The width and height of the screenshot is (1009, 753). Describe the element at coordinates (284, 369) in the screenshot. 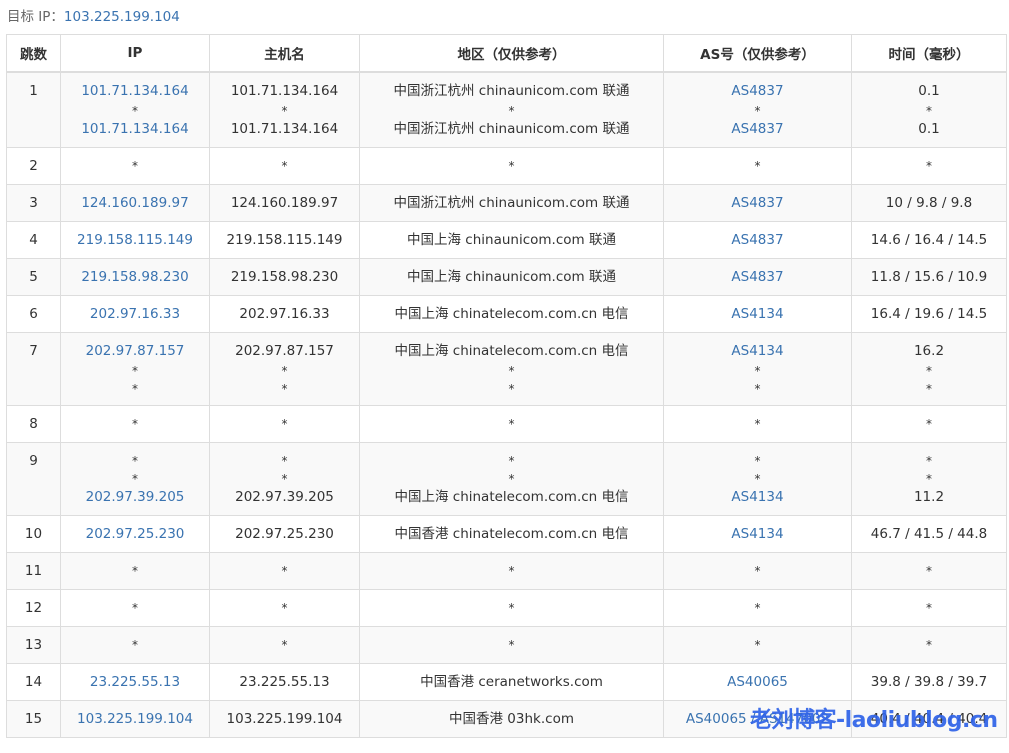

I see `hostname-cell: 202.97.87.157 * *` at that location.